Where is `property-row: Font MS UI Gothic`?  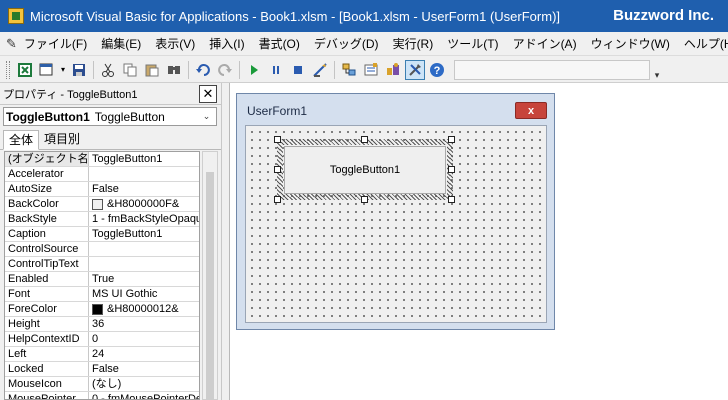 property-row: Font MS UI Gothic is located at coordinates (102, 294).